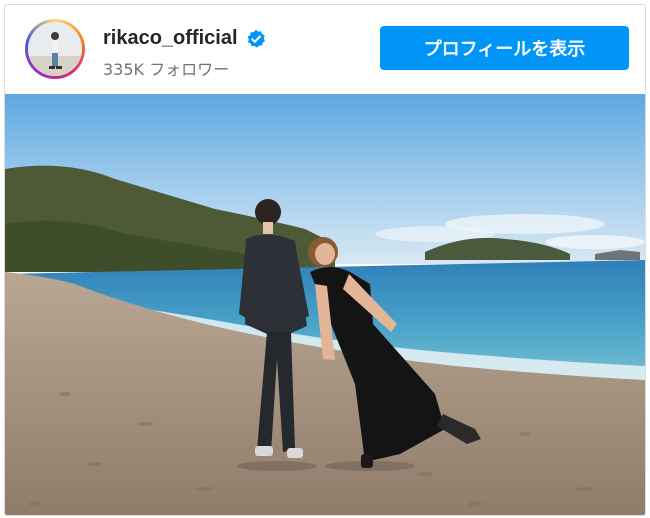 The height and width of the screenshot is (518, 650). Describe the element at coordinates (170, 38) in the screenshot. I see `username: rikaco_official` at that location.